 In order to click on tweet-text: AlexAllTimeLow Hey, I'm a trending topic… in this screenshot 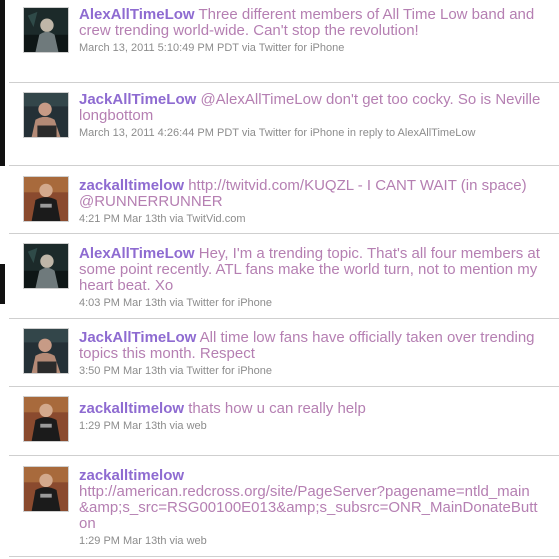, I will do `click(316, 270)`.